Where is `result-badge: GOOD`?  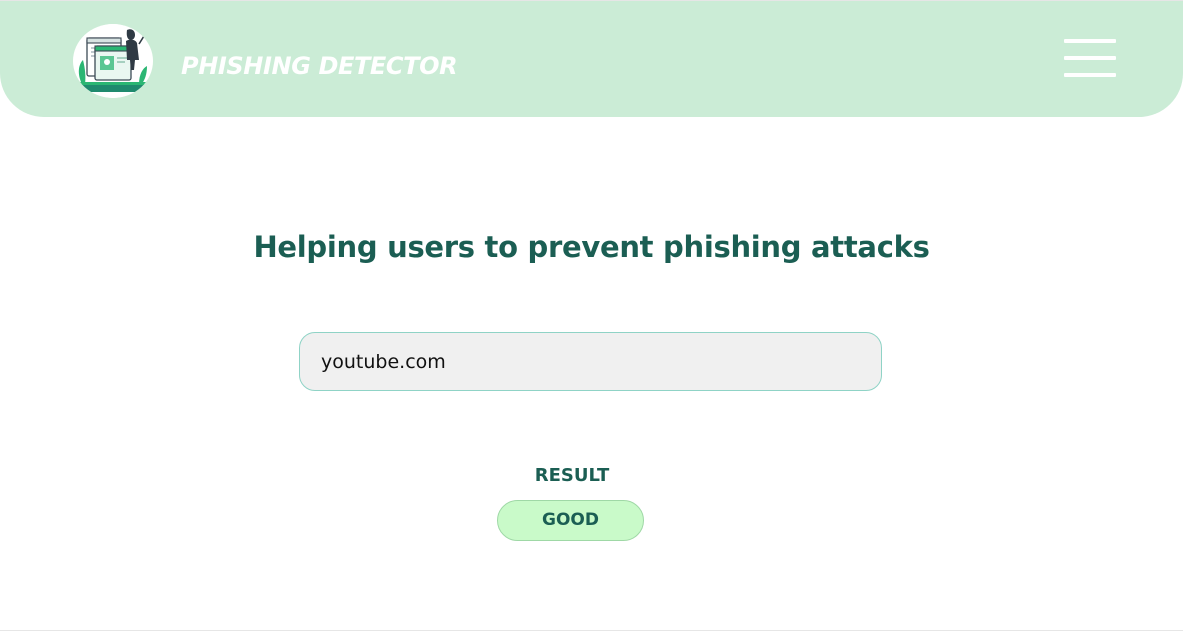
result-badge: GOOD is located at coordinates (570, 520).